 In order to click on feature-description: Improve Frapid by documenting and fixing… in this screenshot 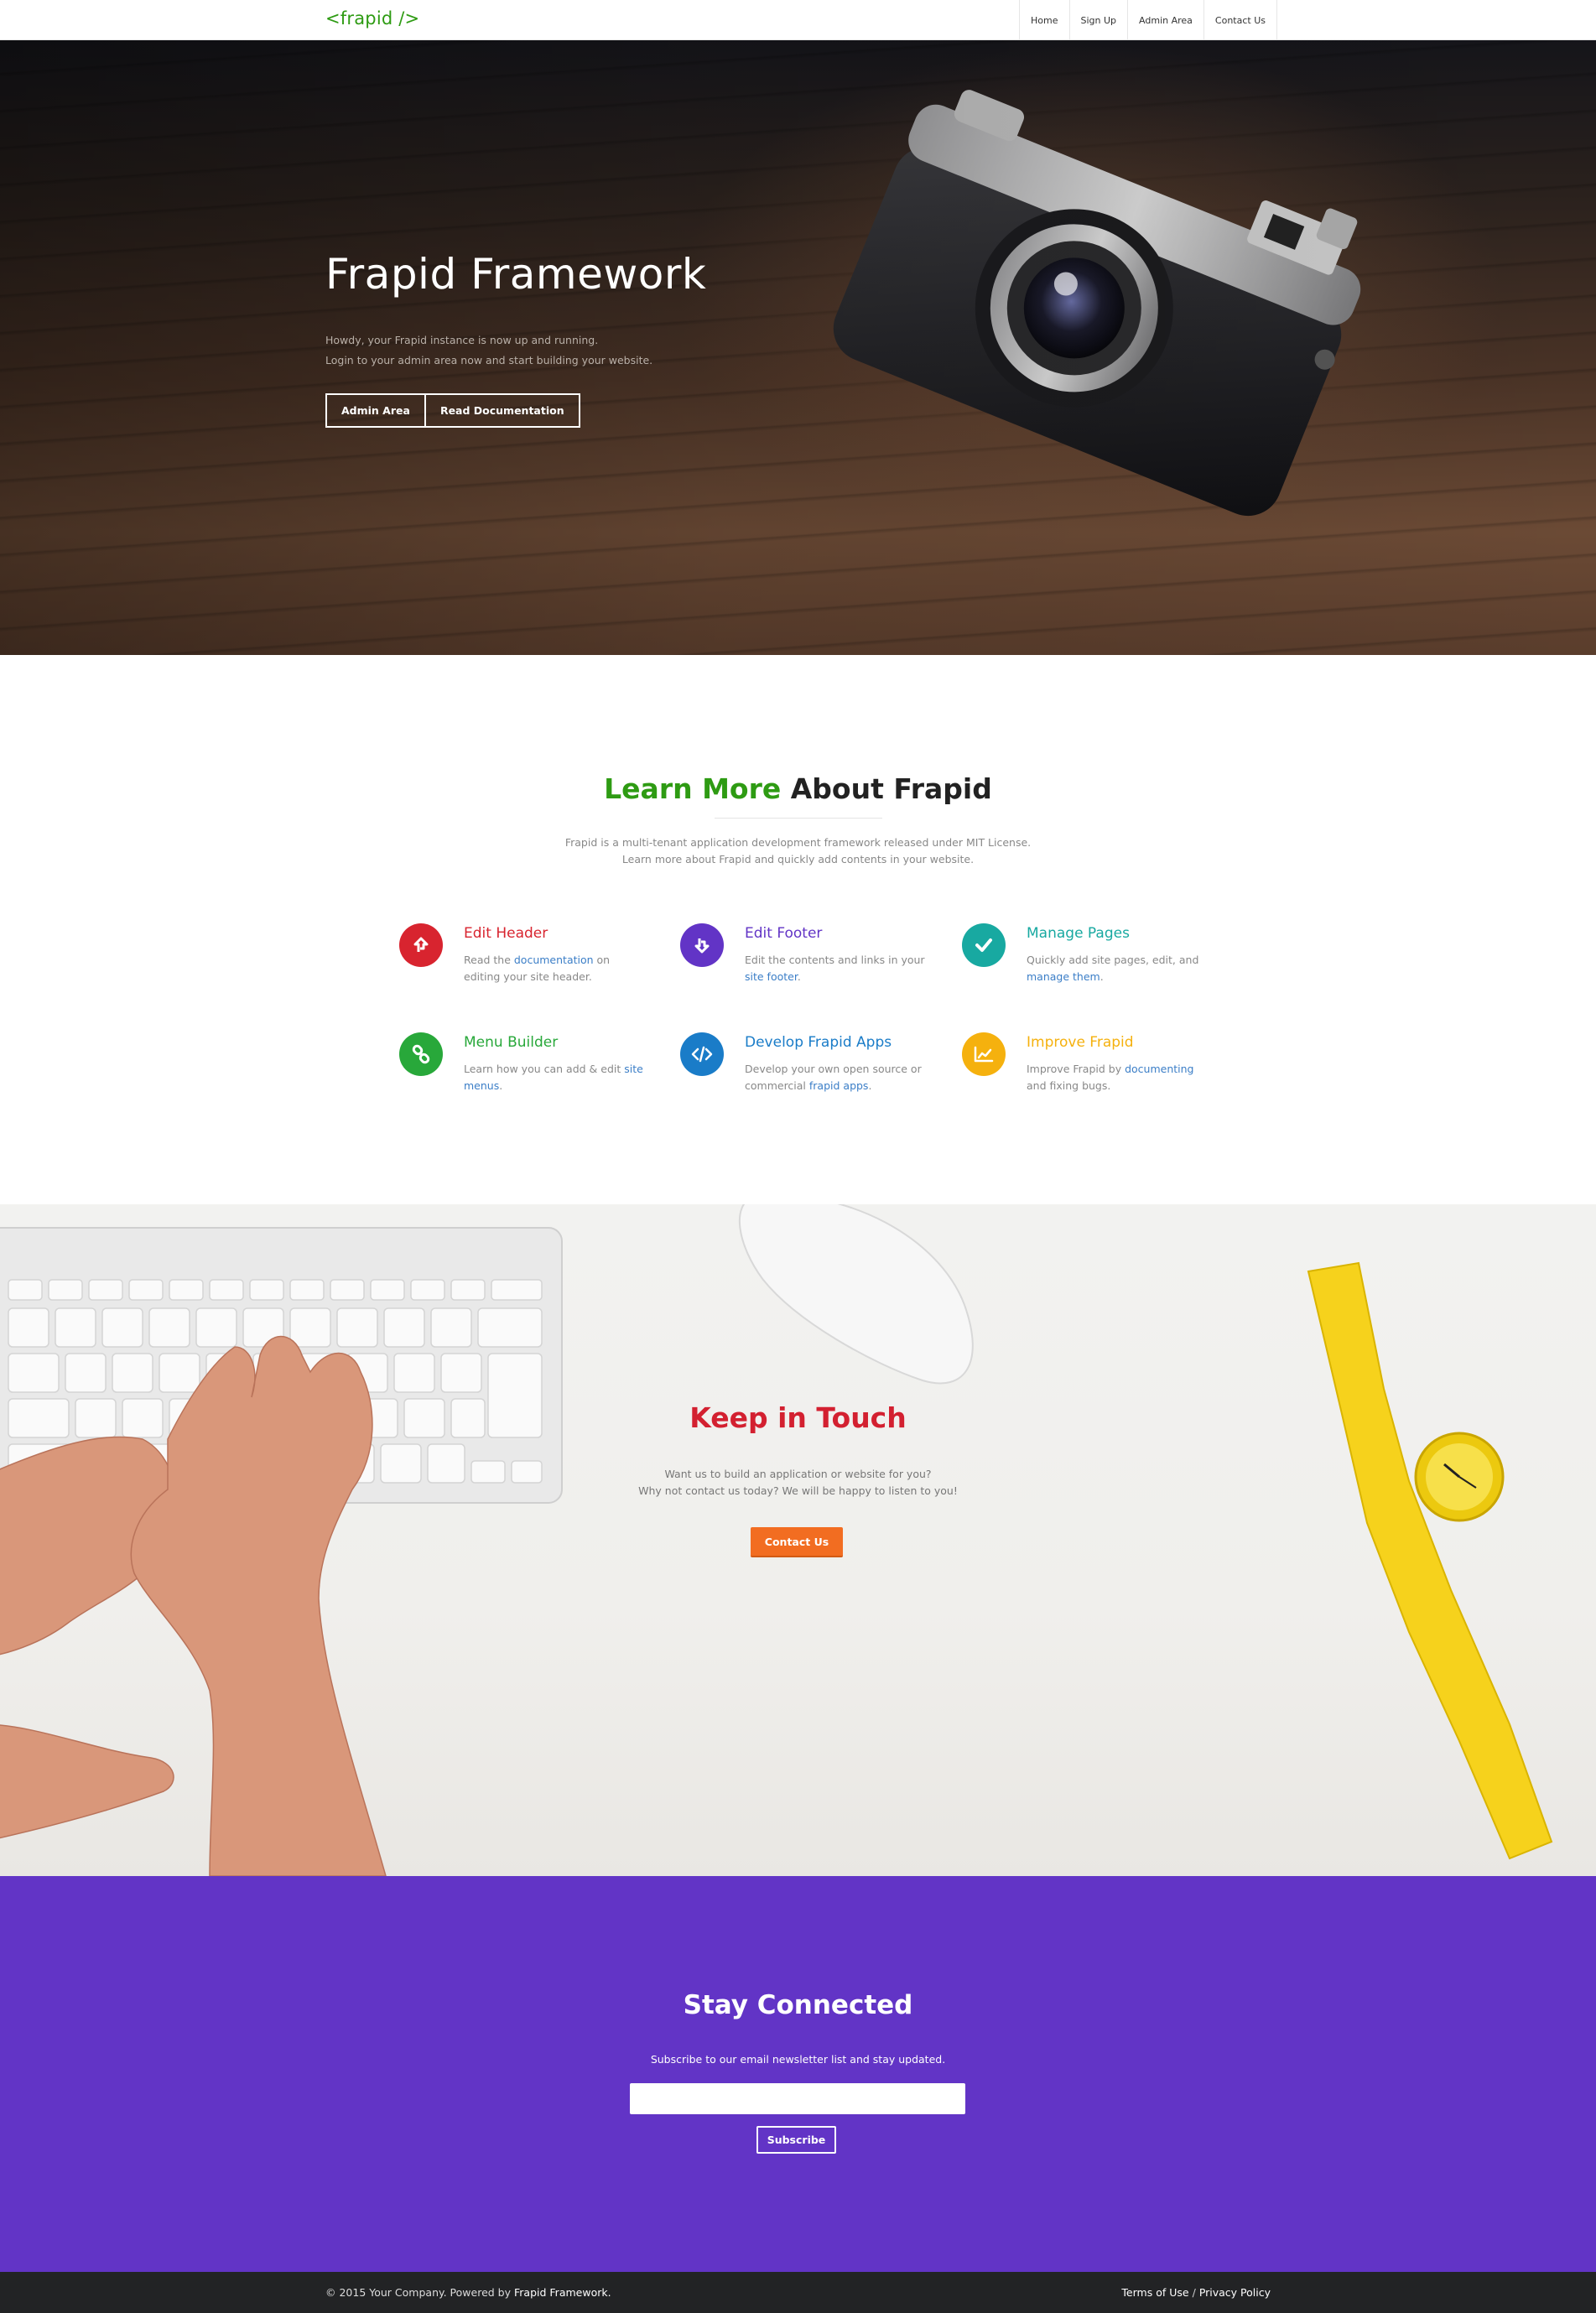, I will do `click(1110, 1077)`.